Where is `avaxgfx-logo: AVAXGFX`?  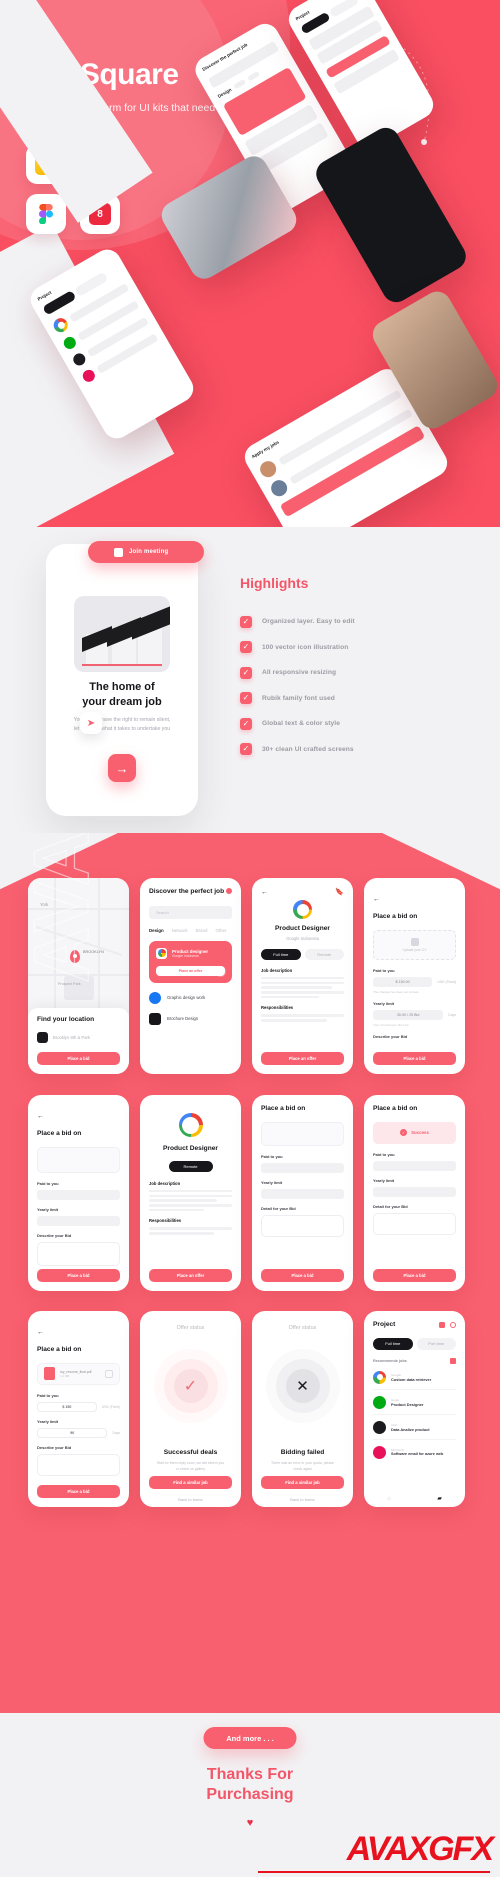
avaxgfx-logo: AVAXGFX is located at coordinates (420, 1849).